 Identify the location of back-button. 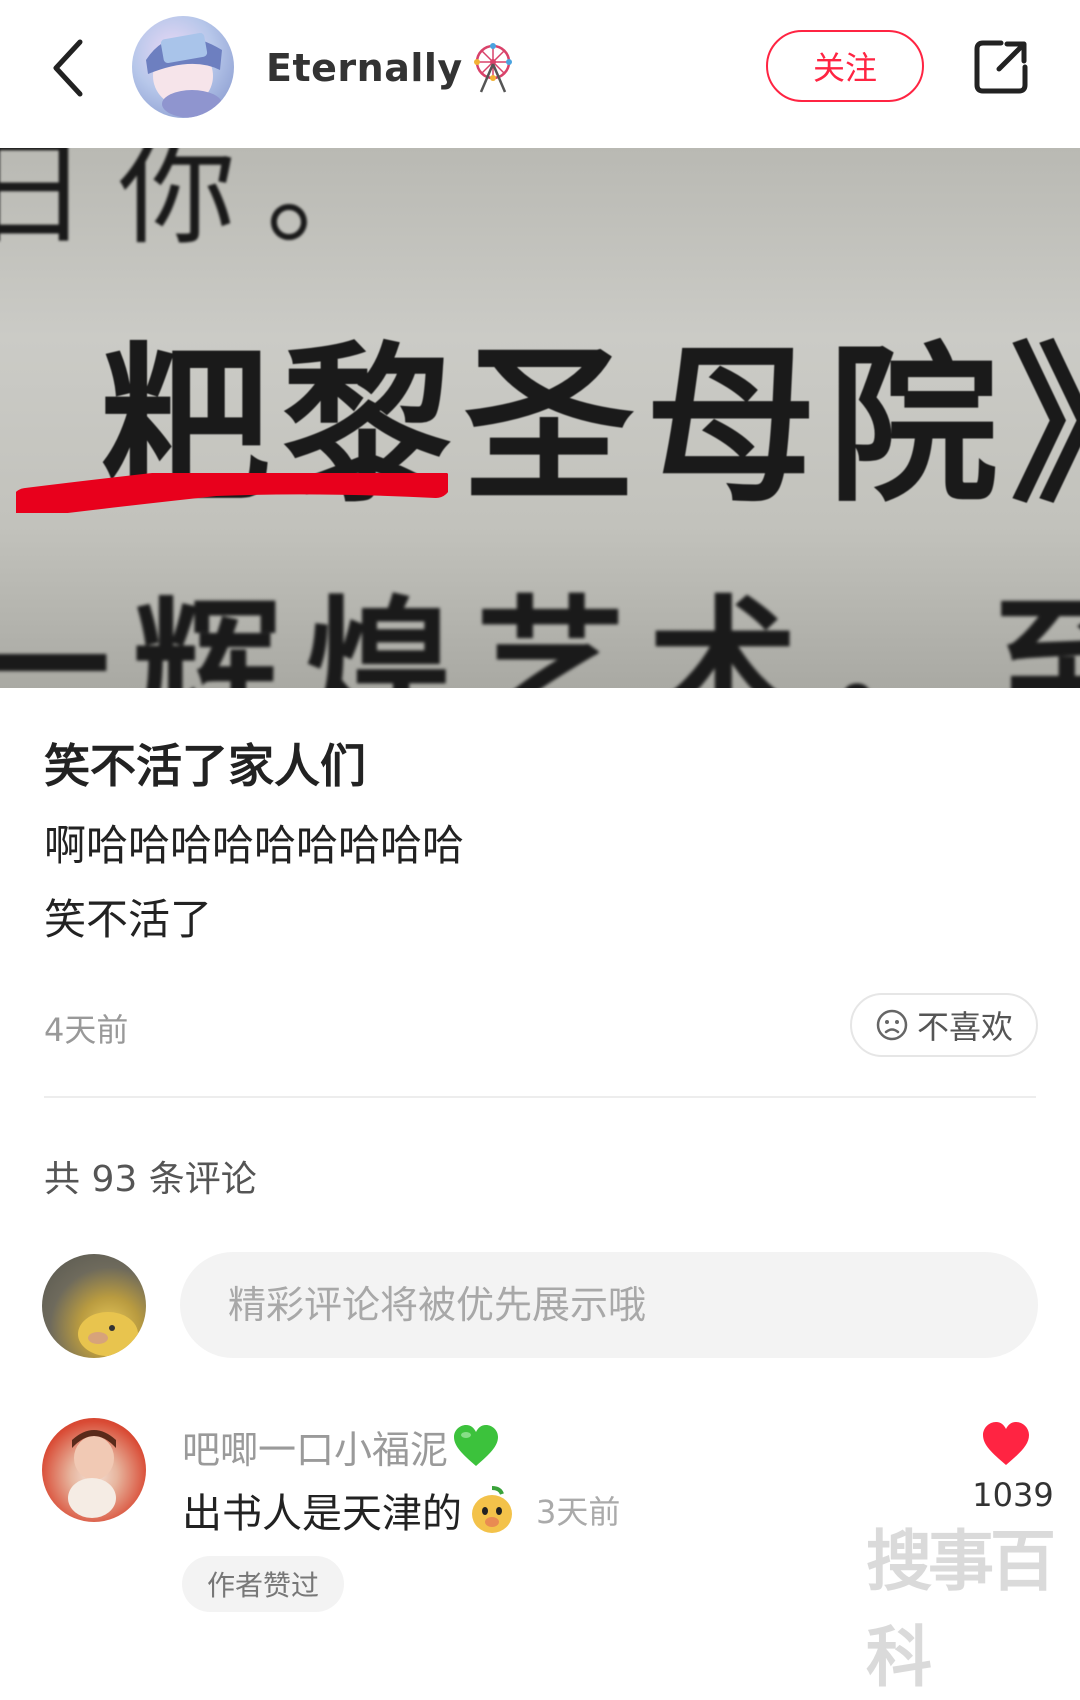
(68, 68).